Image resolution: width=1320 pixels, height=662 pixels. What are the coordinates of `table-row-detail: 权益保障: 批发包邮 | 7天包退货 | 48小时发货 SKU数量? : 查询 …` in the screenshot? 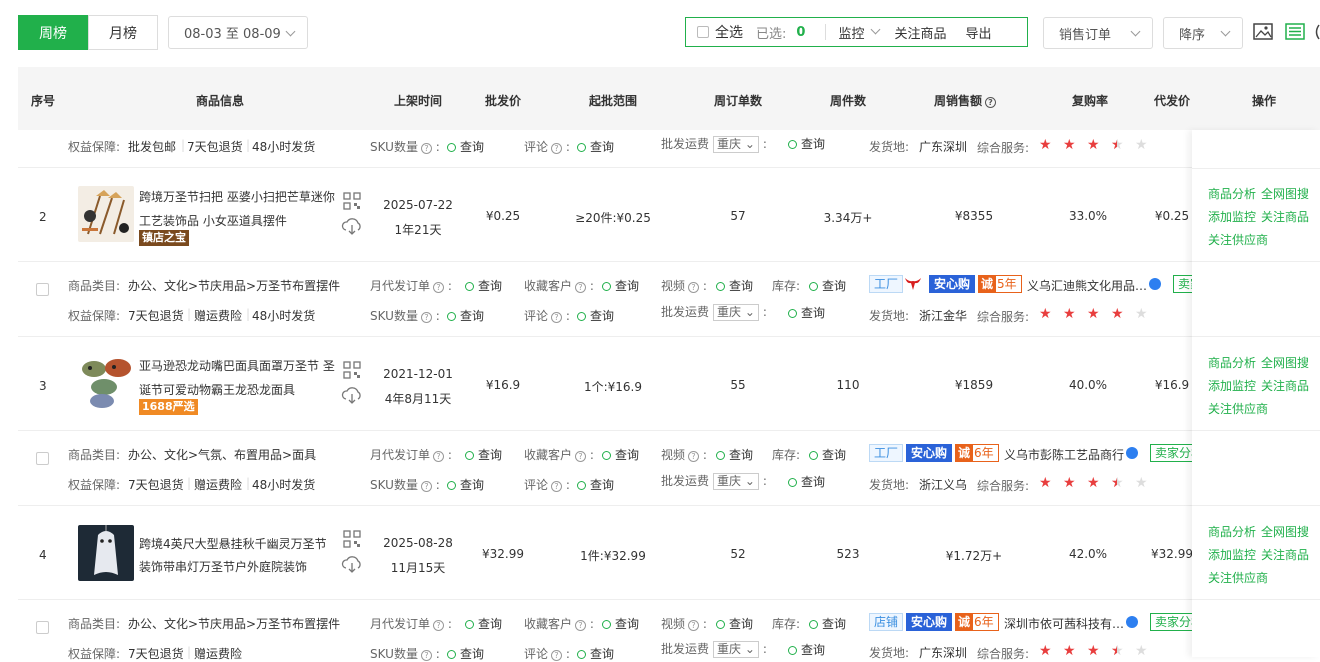 It's located at (669, 149).